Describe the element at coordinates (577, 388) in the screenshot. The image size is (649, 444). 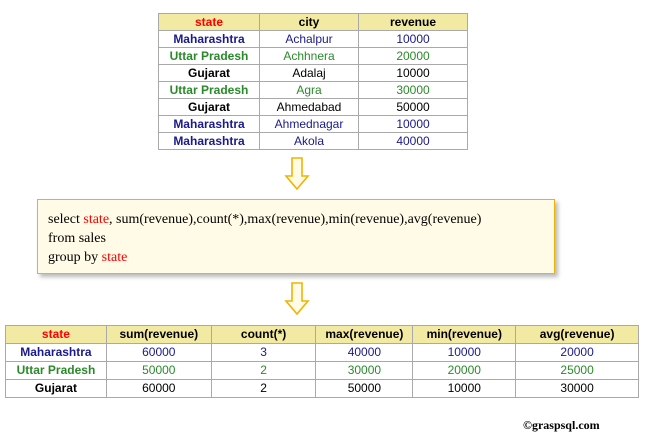
I see `avg-cell: 30000` at that location.